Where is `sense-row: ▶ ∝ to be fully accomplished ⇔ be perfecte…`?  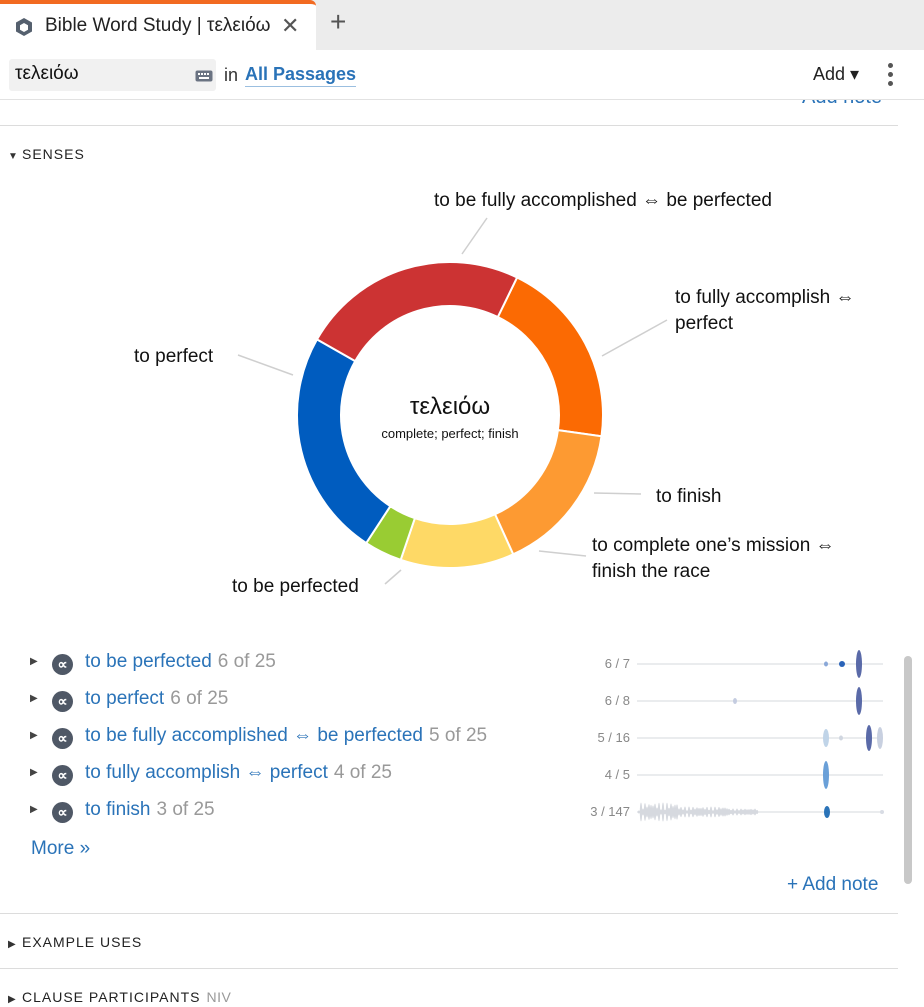
sense-row: ▶ ∝ to be fully accomplished ⇔ be perfecte… is located at coordinates (450, 737).